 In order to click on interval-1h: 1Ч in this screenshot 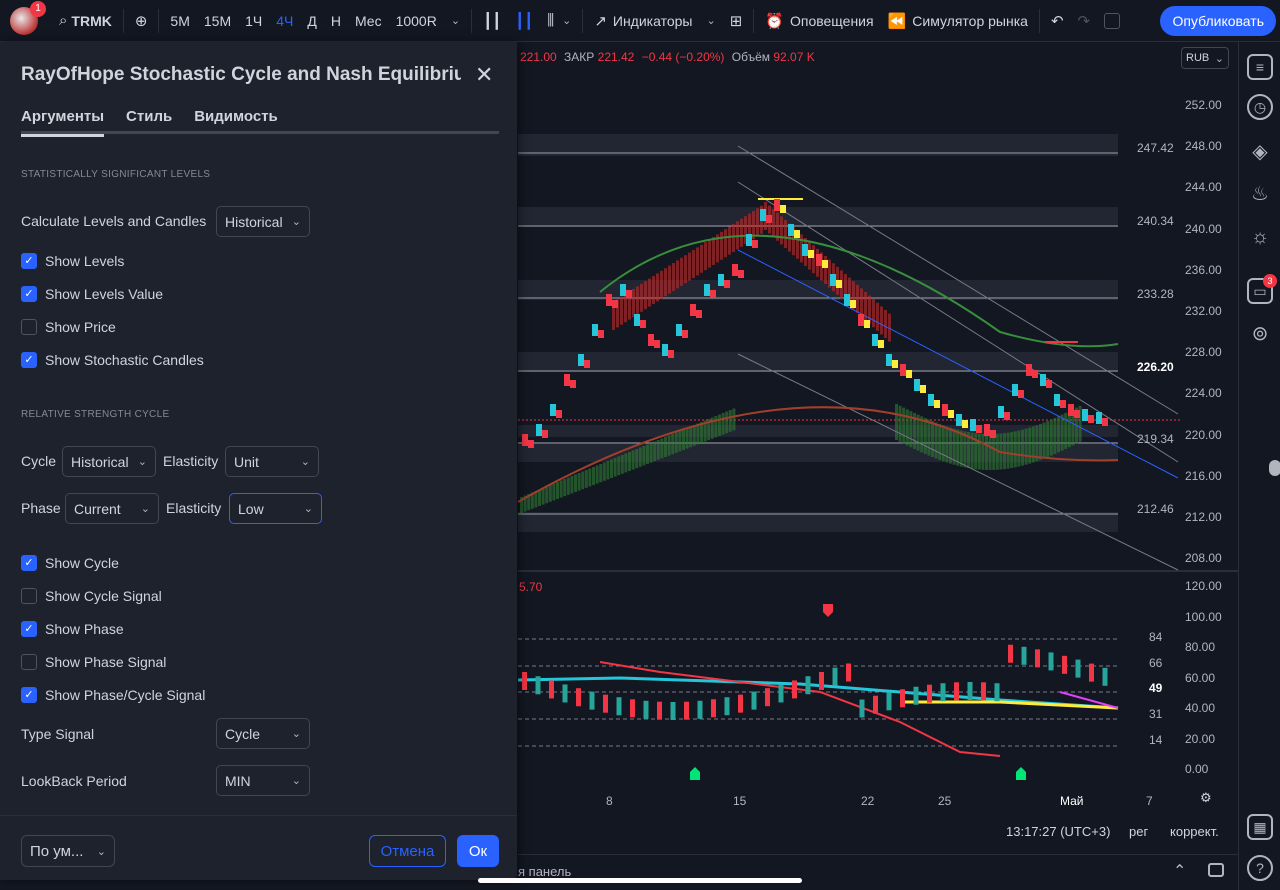, I will do `click(253, 21)`.